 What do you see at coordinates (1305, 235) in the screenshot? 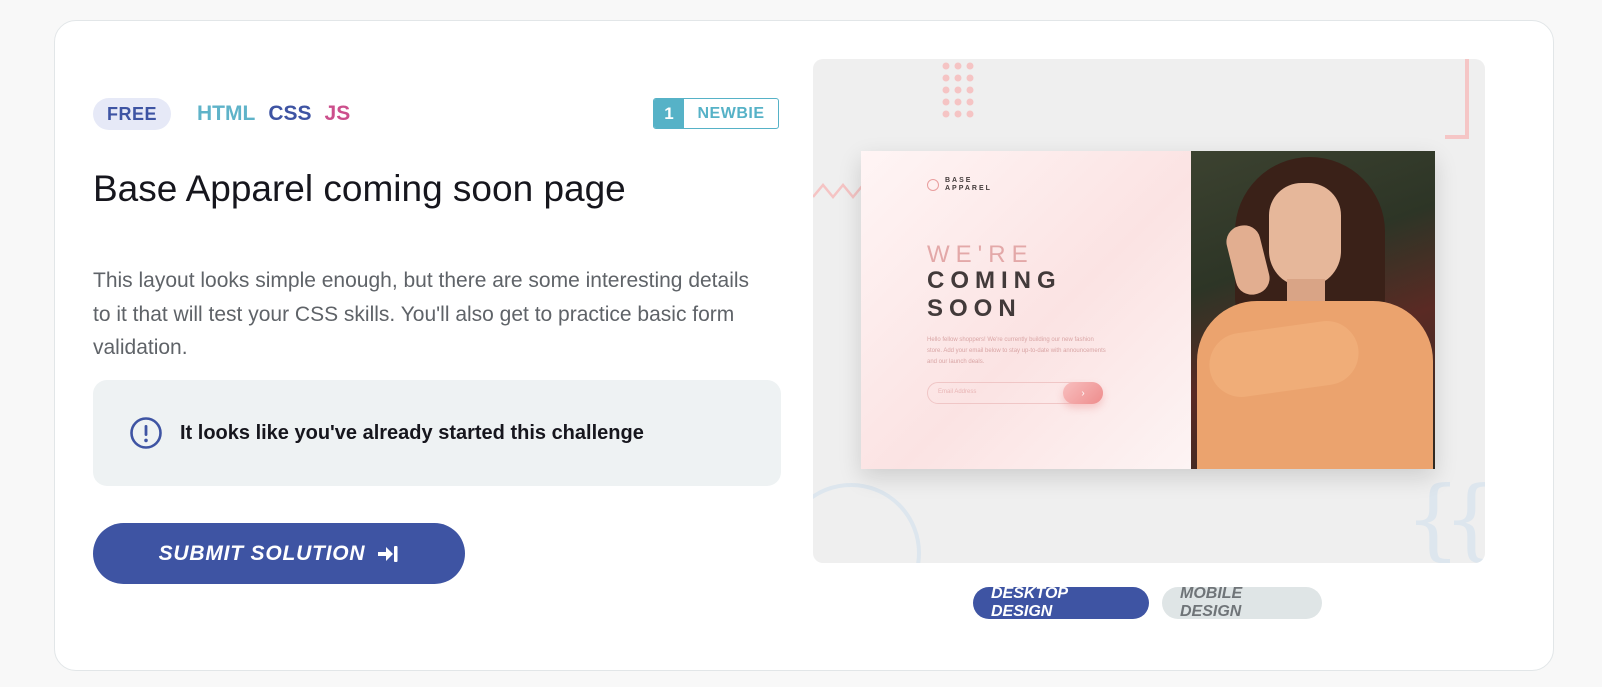
I see `photo-face` at bounding box center [1305, 235].